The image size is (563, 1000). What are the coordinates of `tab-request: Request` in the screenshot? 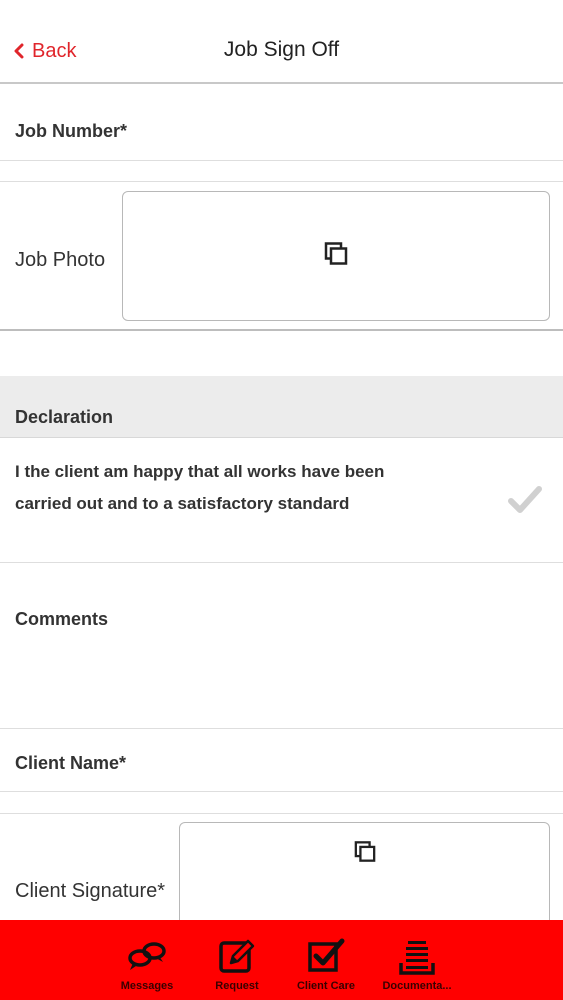 It's located at (237, 960).